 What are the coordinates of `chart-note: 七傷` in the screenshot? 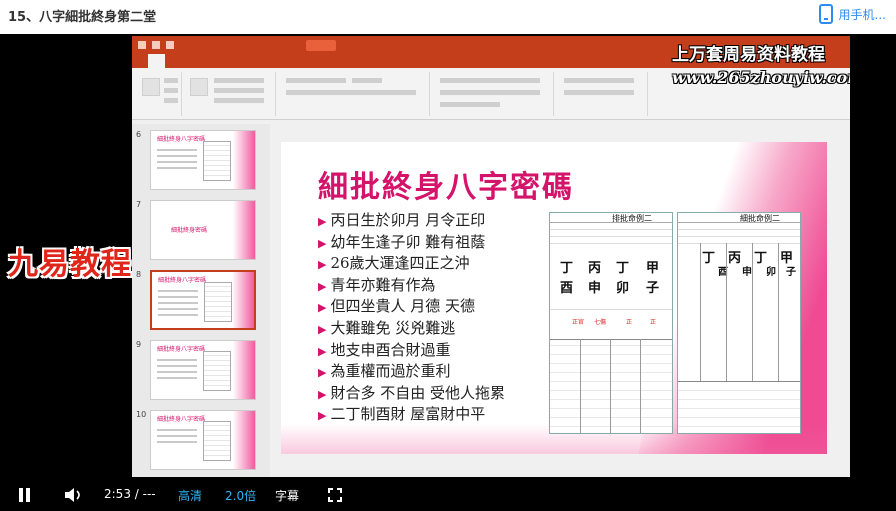 It's located at (600, 322).